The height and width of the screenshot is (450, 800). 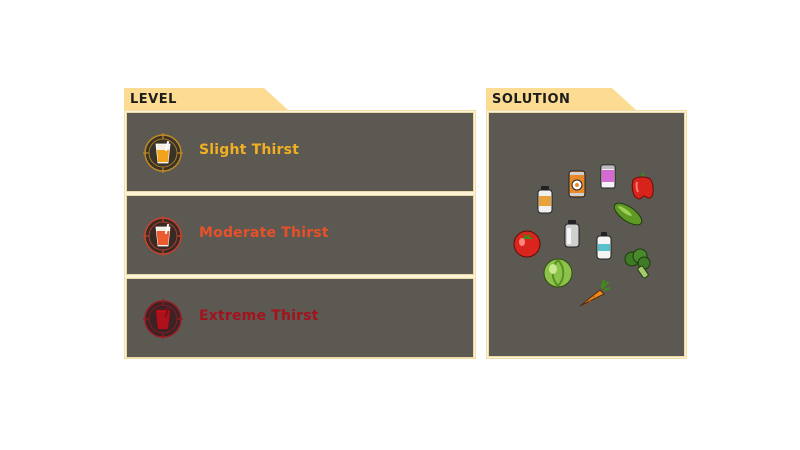 What do you see at coordinates (594, 295) in the screenshot?
I see `carrot-icon` at bounding box center [594, 295].